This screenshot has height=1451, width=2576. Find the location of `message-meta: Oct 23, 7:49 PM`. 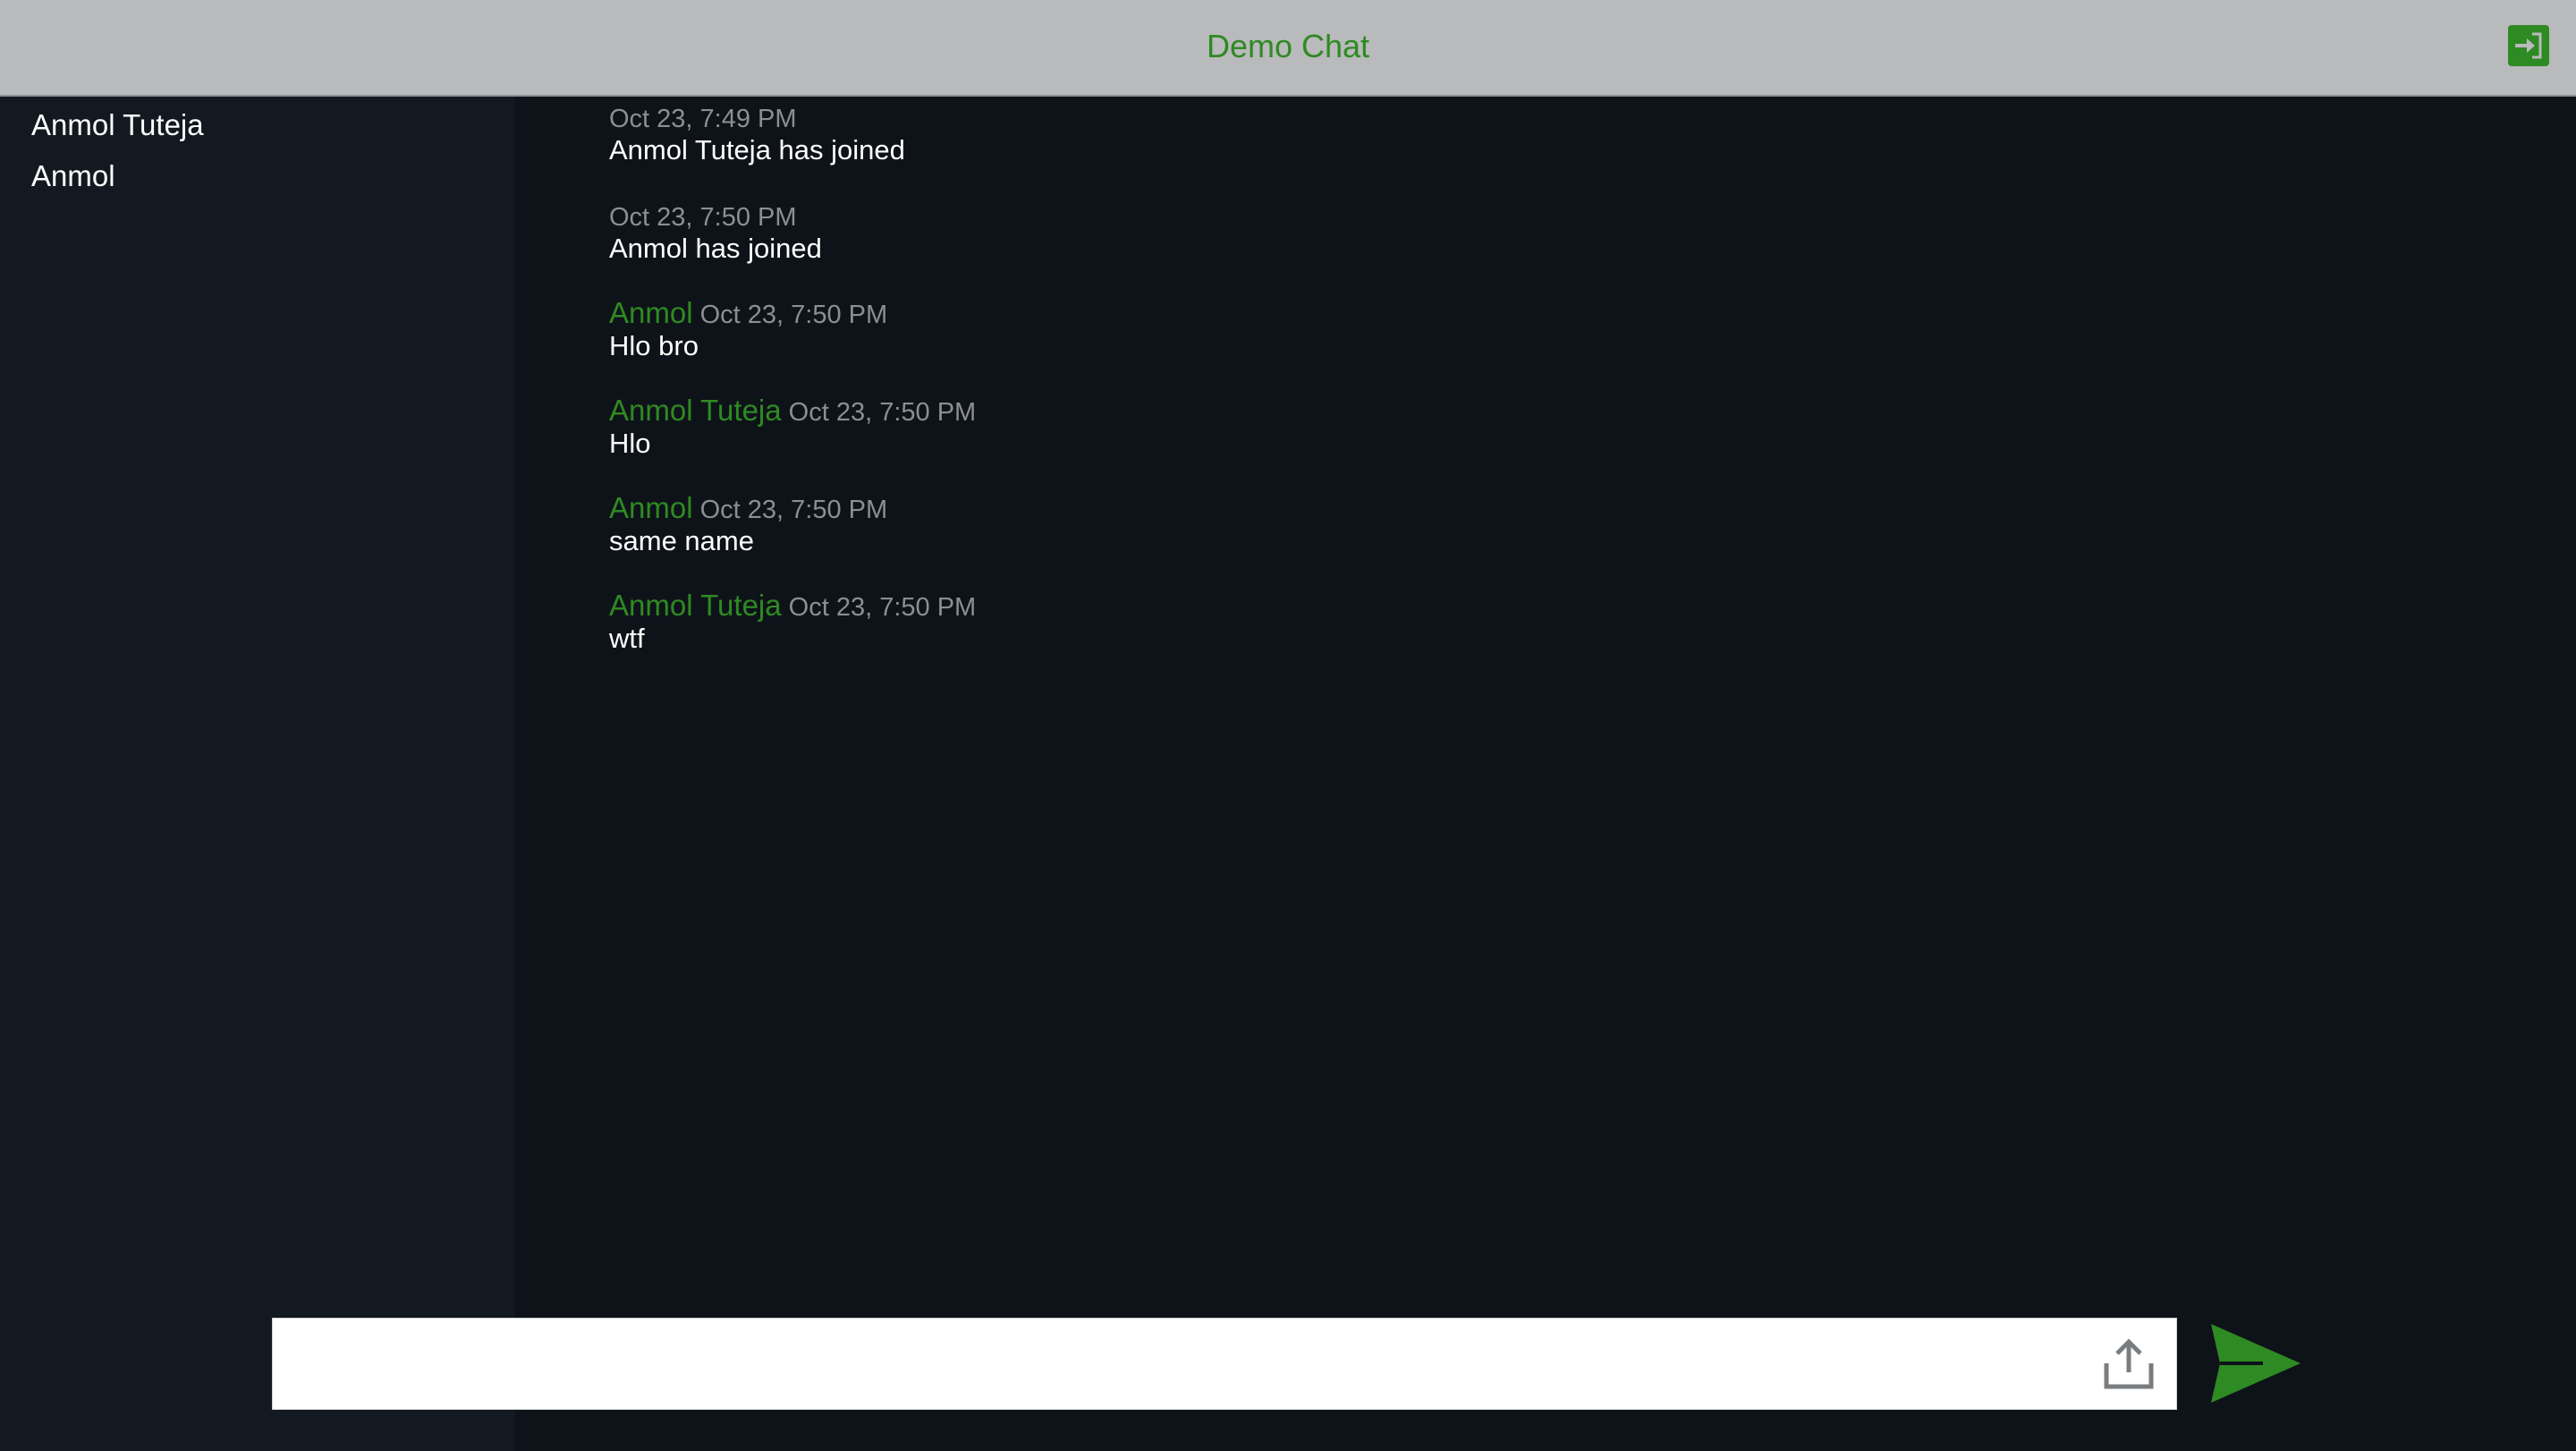

message-meta: Oct 23, 7:49 PM is located at coordinates (757, 117).